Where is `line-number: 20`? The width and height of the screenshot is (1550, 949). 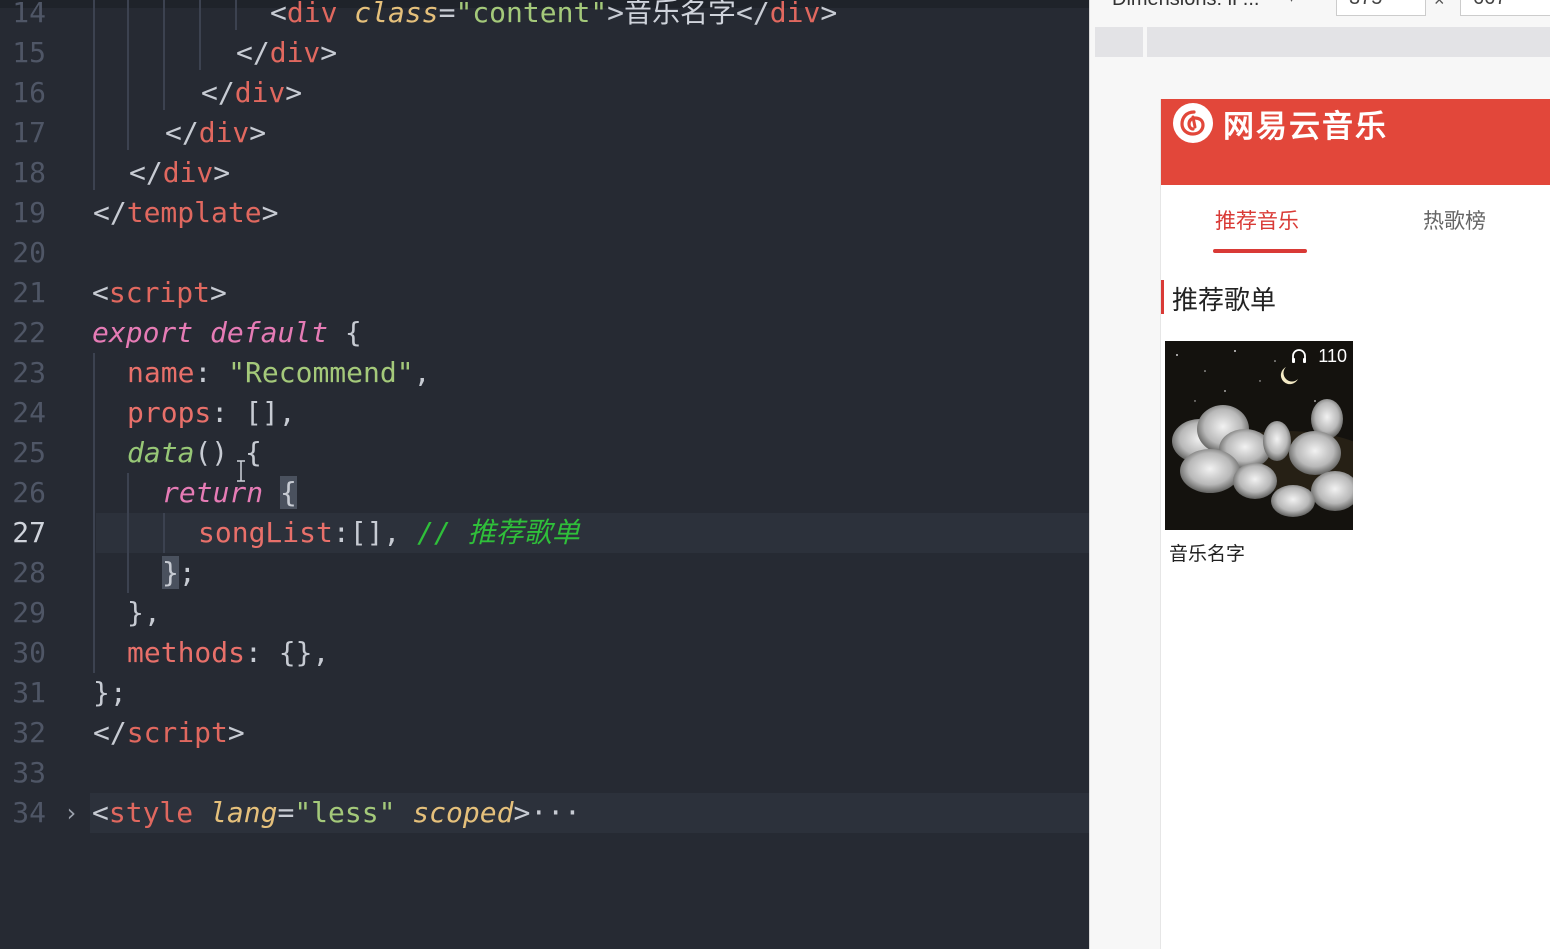
line-number: 20 is located at coordinates (29, 252).